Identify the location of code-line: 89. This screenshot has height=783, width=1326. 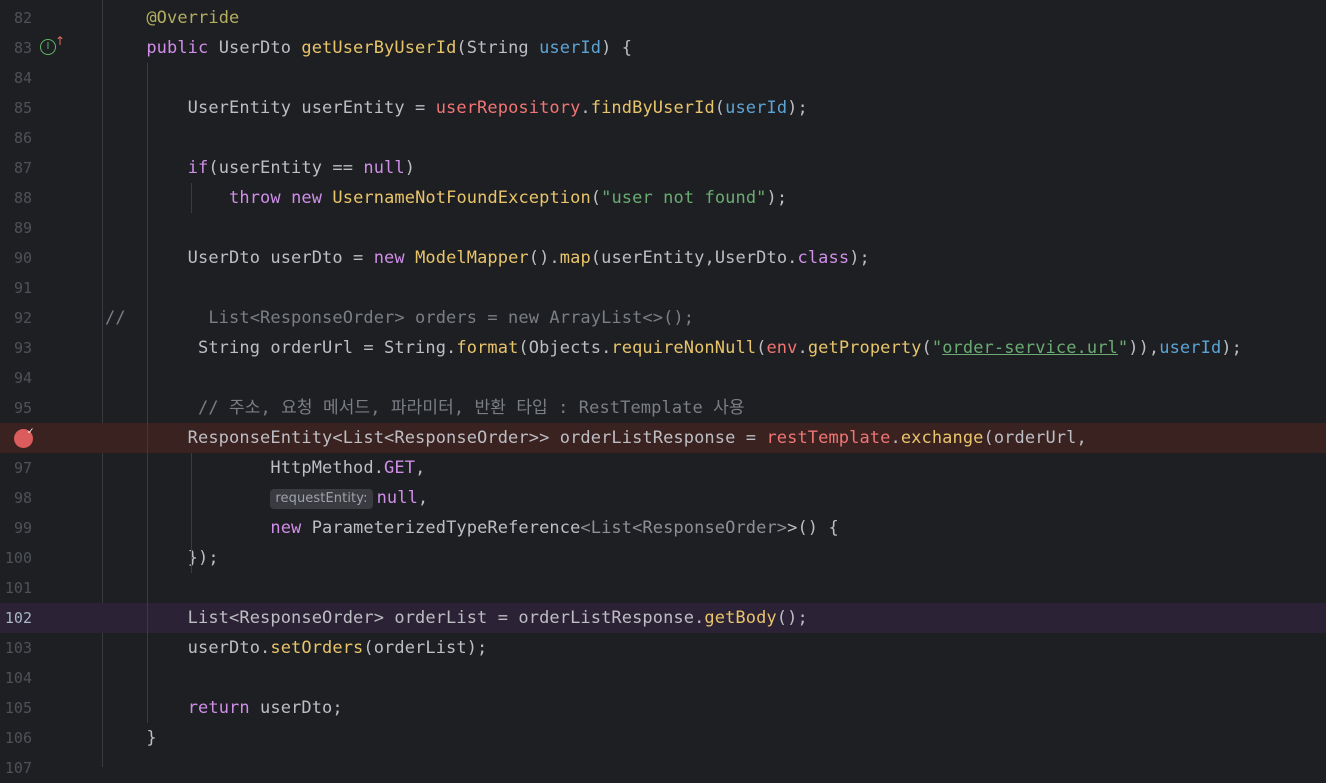
(663, 228).